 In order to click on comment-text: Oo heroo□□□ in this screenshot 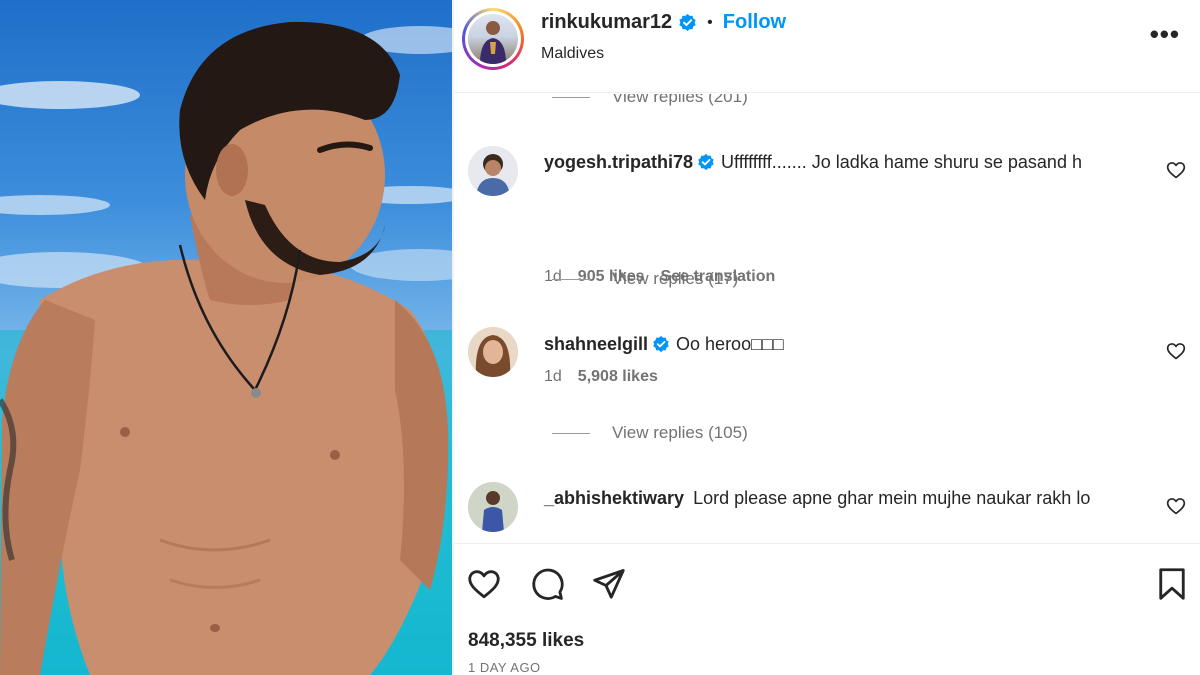, I will do `click(730, 344)`.